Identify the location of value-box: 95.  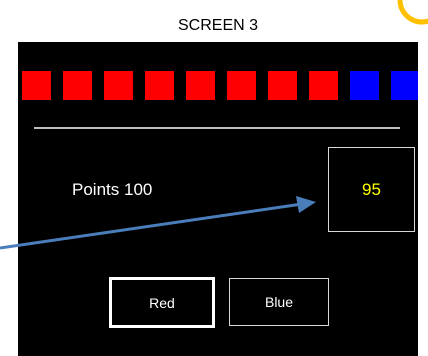
(371, 189).